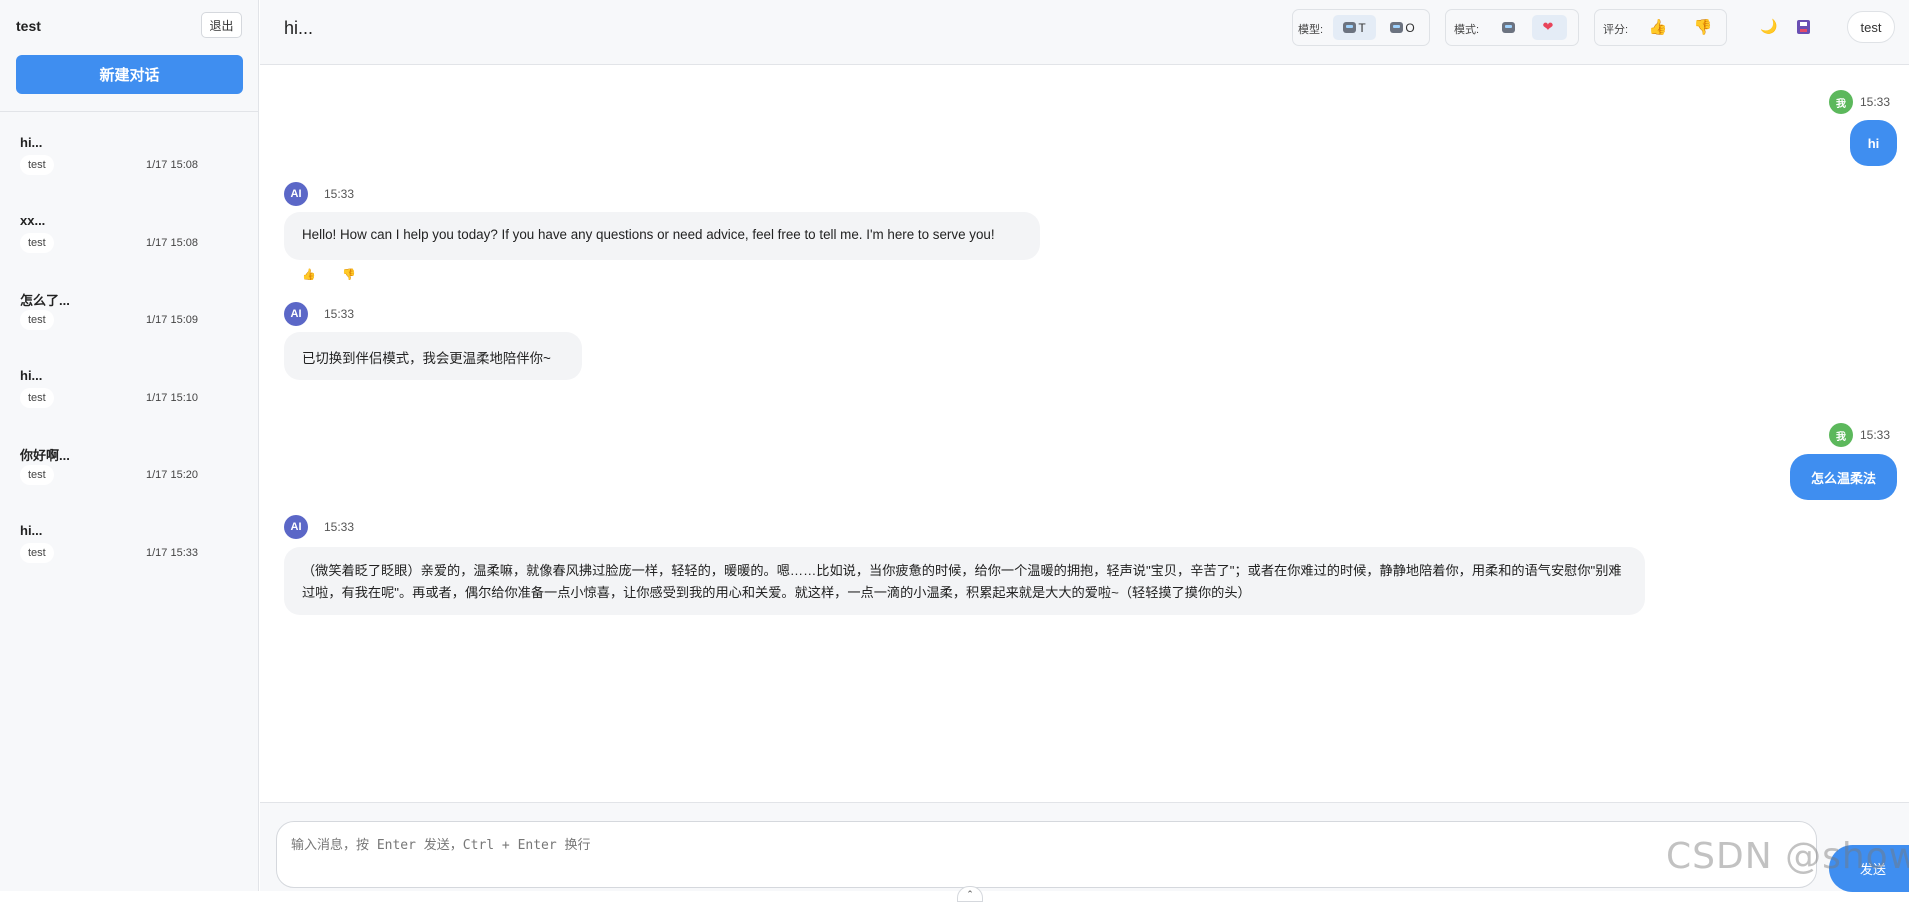 The height and width of the screenshot is (902, 1909). I want to click on rate-down-button: 👎, so click(1703, 27).